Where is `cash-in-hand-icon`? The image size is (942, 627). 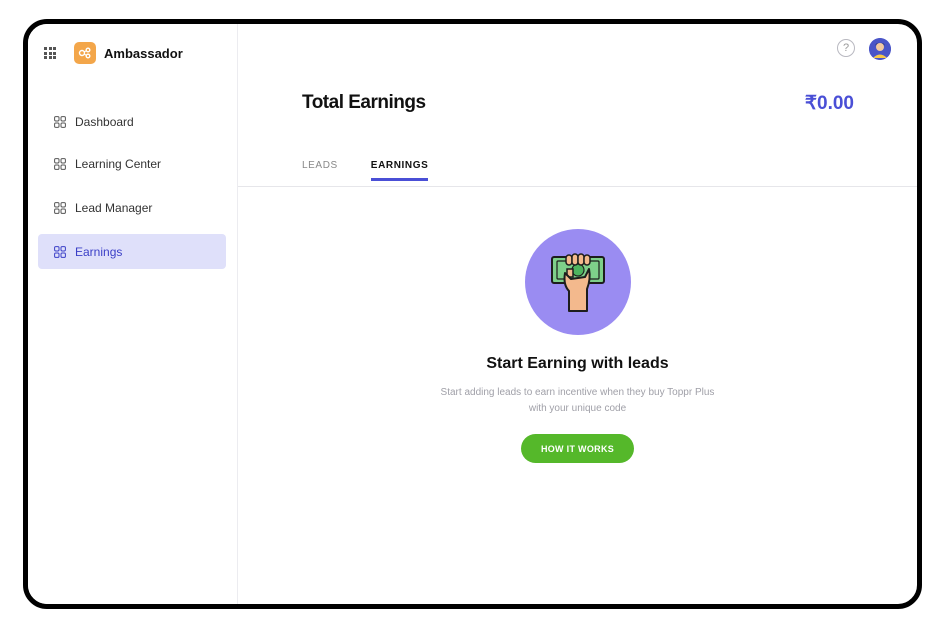
cash-in-hand-icon is located at coordinates (577, 282).